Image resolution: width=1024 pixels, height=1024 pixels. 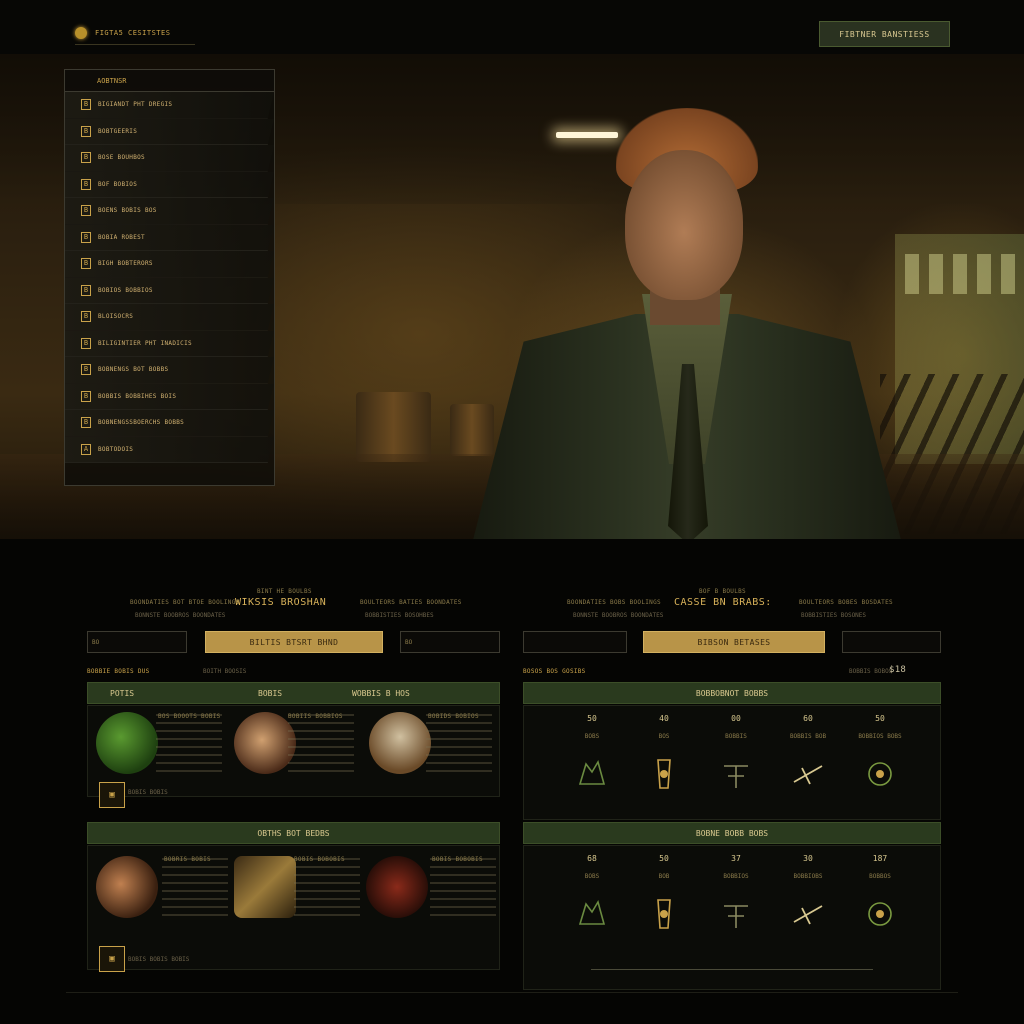 I want to click on stat-number: 37, so click(x=736, y=858).